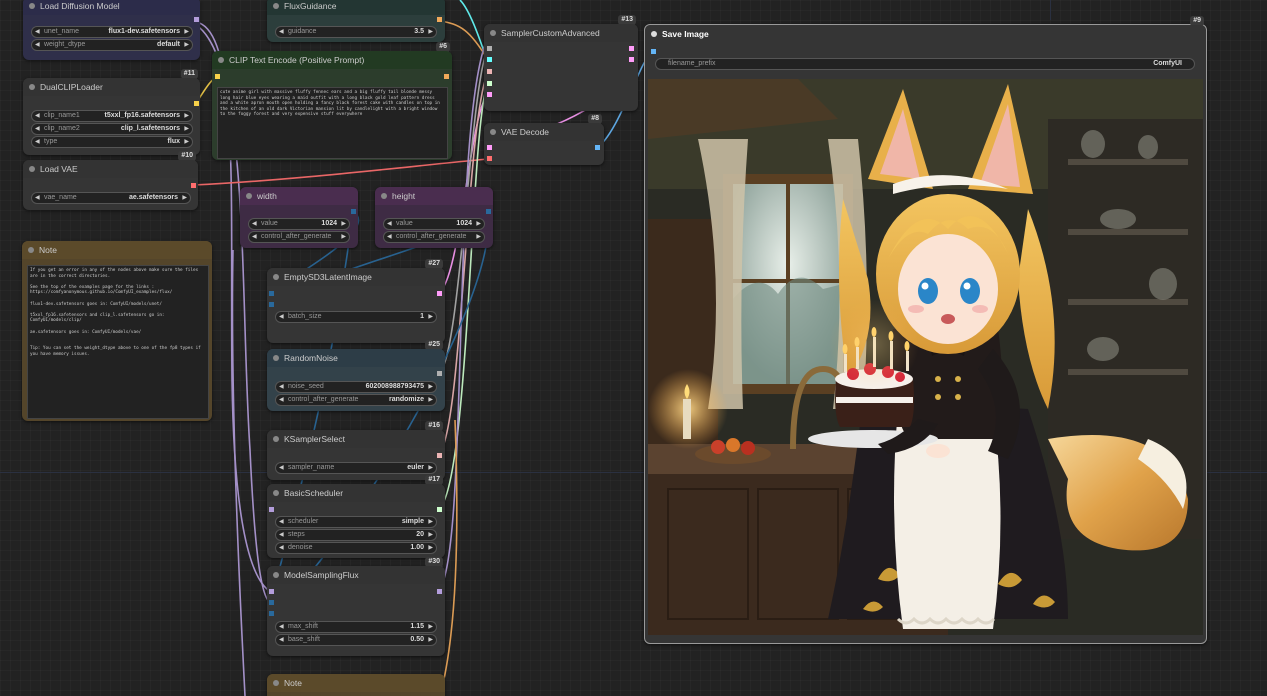 The height and width of the screenshot is (696, 1267). I want to click on widget-noise-control: ◀ control_after_generate randomize ▶, so click(356, 400).